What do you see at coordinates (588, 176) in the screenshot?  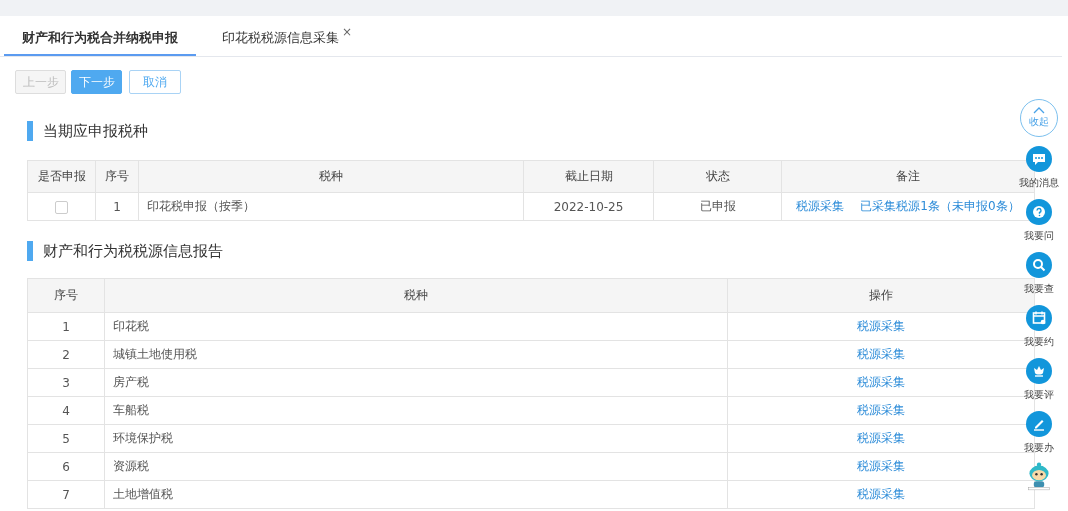 I see `column-header: 截止日期` at bounding box center [588, 176].